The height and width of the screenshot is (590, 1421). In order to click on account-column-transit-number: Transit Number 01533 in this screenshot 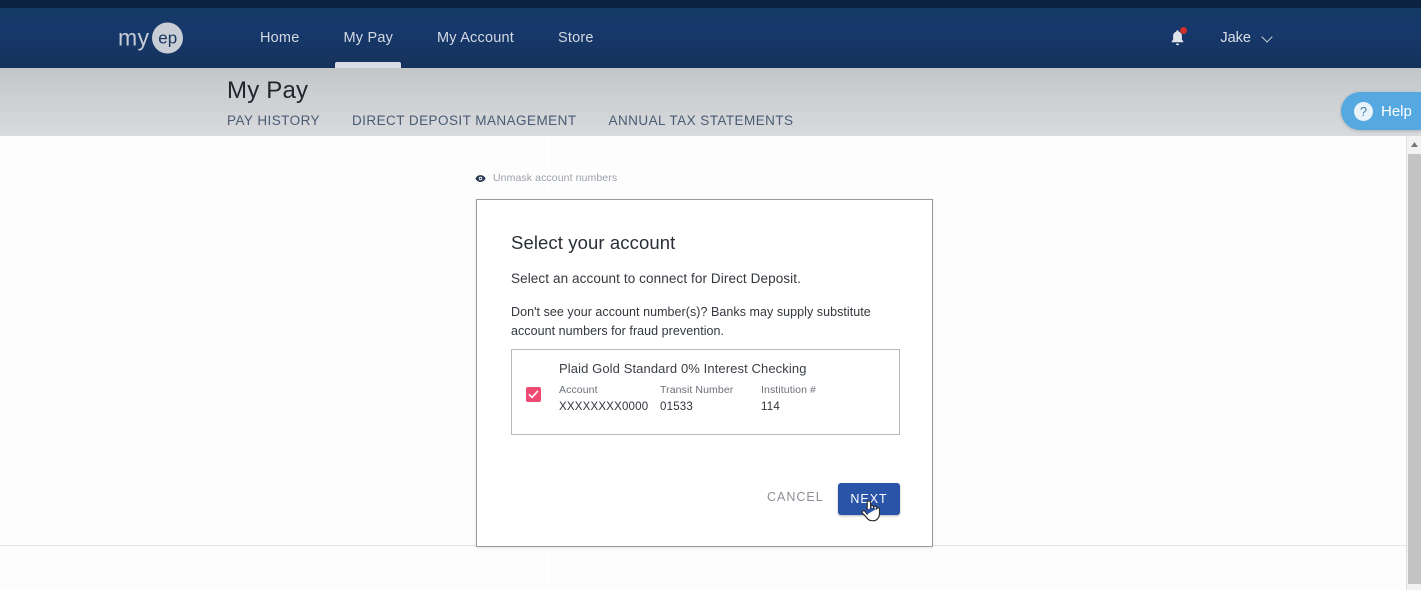, I will do `click(710, 398)`.